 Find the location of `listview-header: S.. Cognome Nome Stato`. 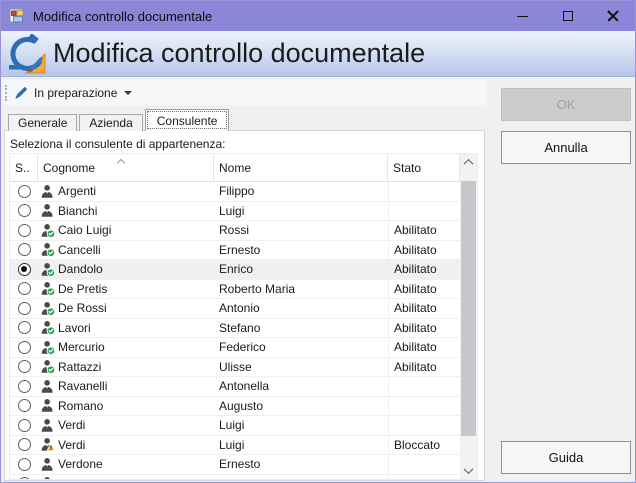

listview-header: S.. Cognome Nome Stato is located at coordinates (243, 168).